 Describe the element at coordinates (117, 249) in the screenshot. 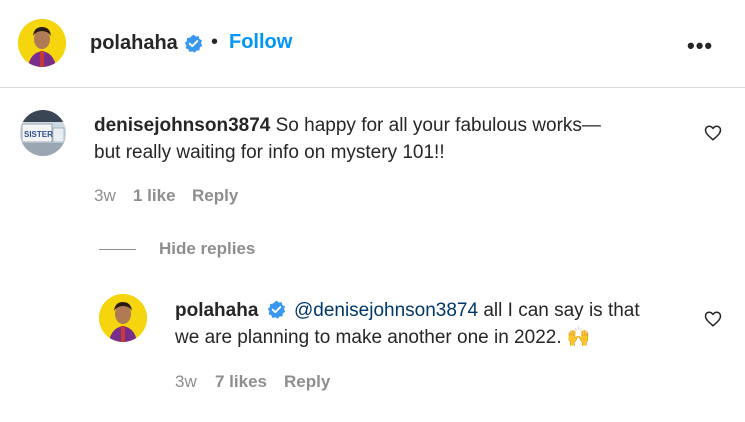

I see `hide-replies-divider` at that location.